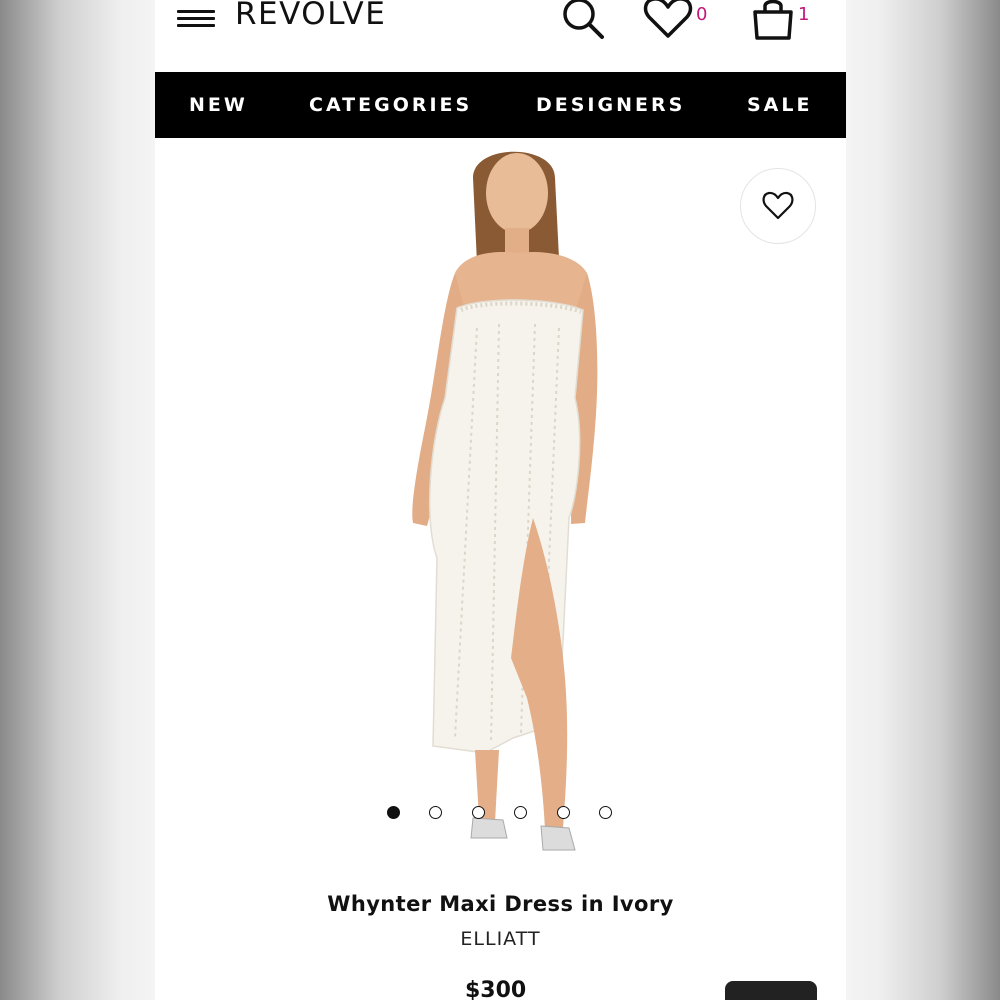  Describe the element at coordinates (390, 105) in the screenshot. I see `nav-item-categories: CATEGORIES` at that location.